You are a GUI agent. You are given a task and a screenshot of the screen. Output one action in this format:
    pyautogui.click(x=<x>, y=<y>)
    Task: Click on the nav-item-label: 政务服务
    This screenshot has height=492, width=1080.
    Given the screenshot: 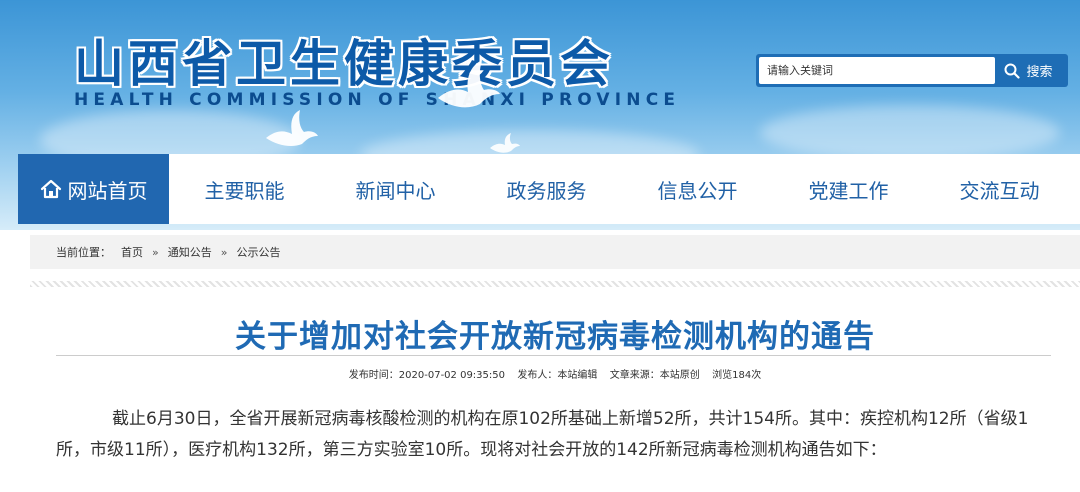 What is the action you would take?
    pyautogui.click(x=546, y=190)
    